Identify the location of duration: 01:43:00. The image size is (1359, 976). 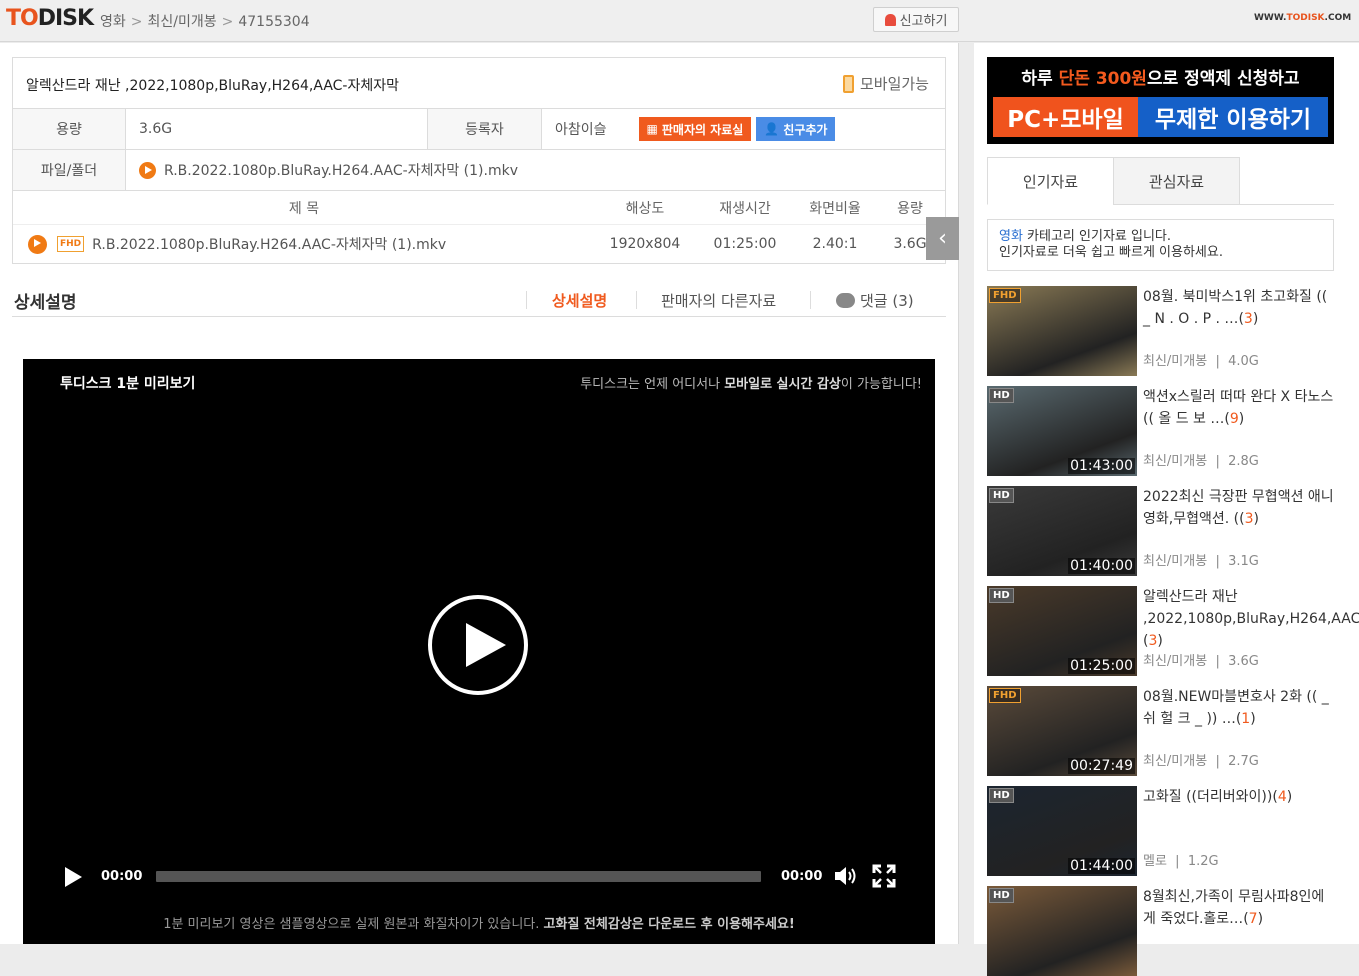
(1101, 466).